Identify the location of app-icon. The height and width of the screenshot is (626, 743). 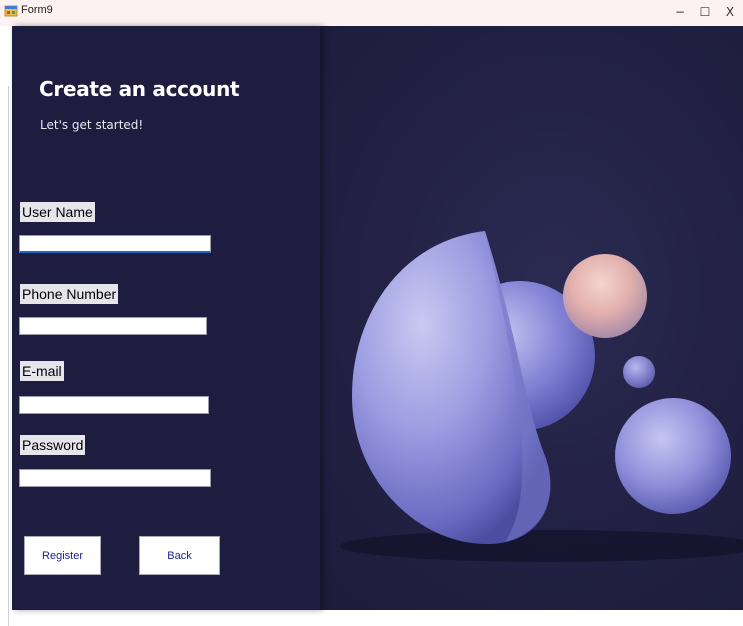
(11, 11).